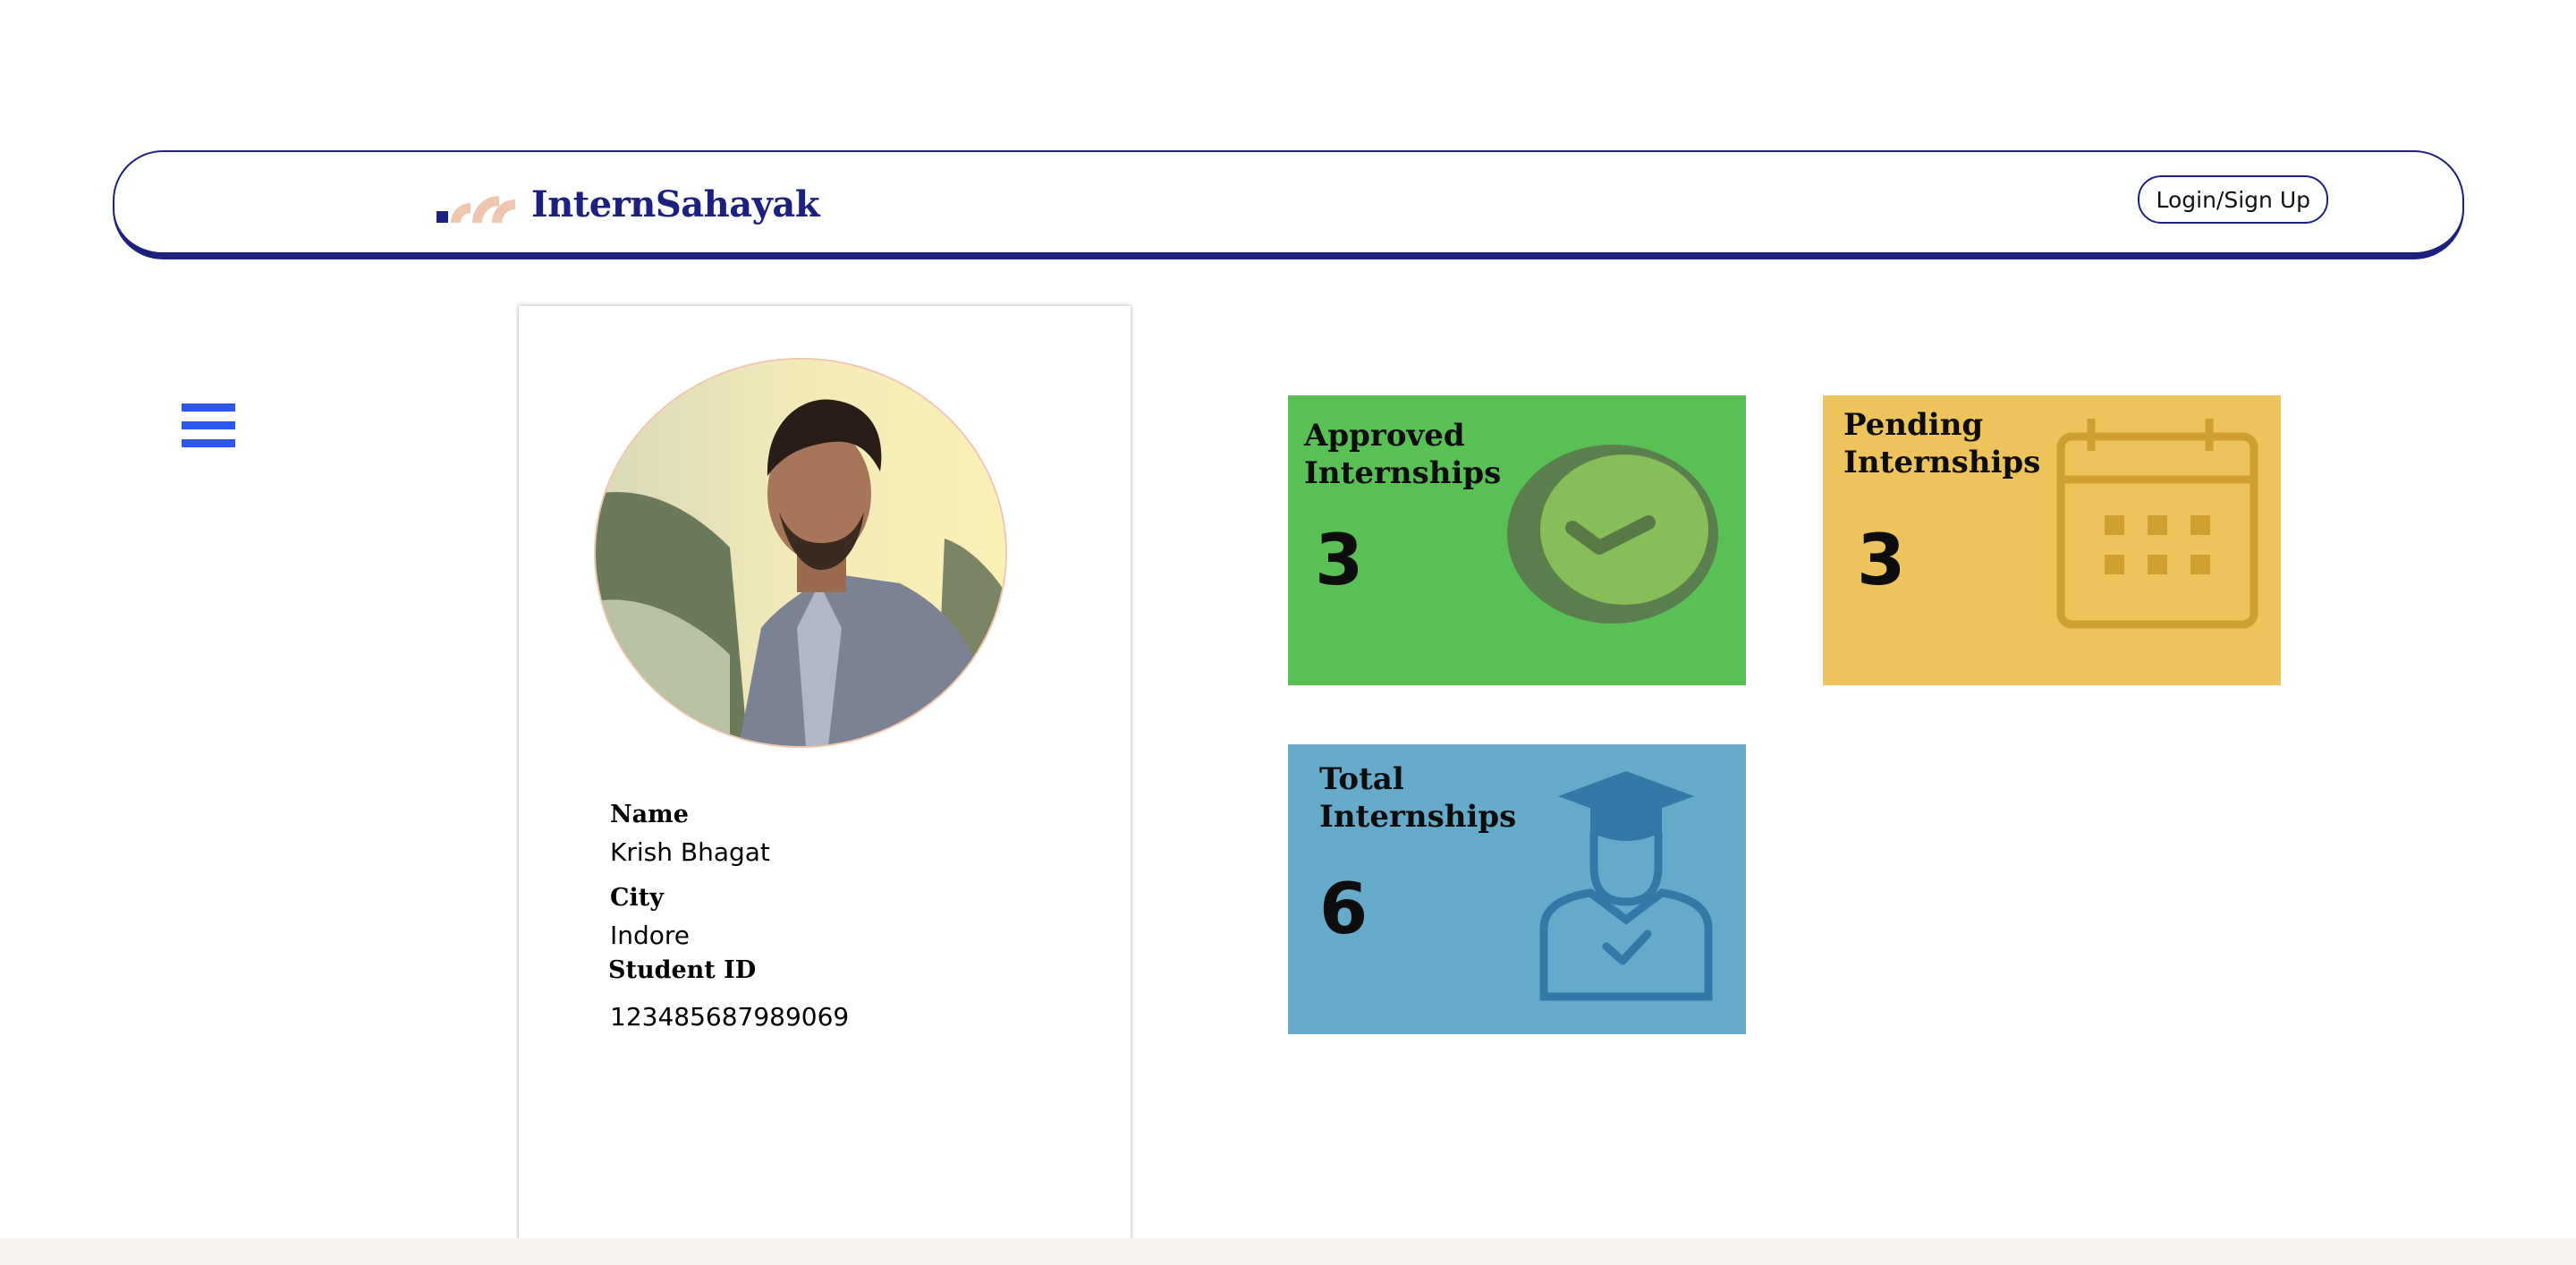 This screenshot has height=1265, width=2576. What do you see at coordinates (1384, 436) in the screenshot?
I see `approved-title-line1: Approved` at bounding box center [1384, 436].